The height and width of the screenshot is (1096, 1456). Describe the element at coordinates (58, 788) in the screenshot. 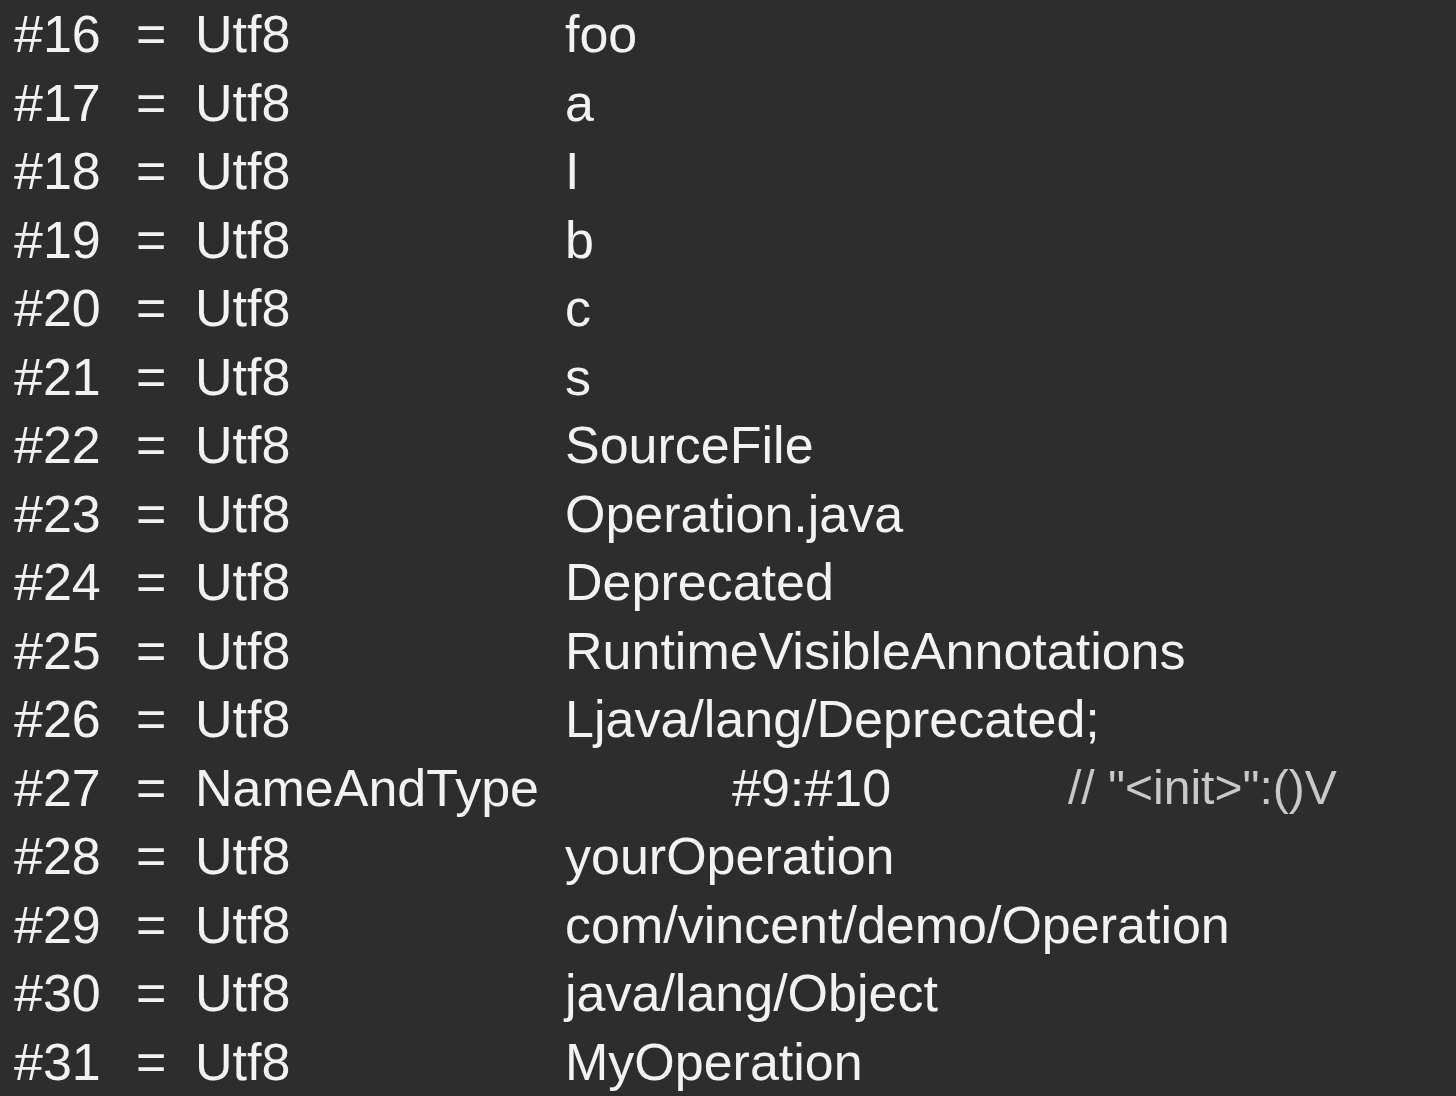

I see `constant-index: #27` at that location.